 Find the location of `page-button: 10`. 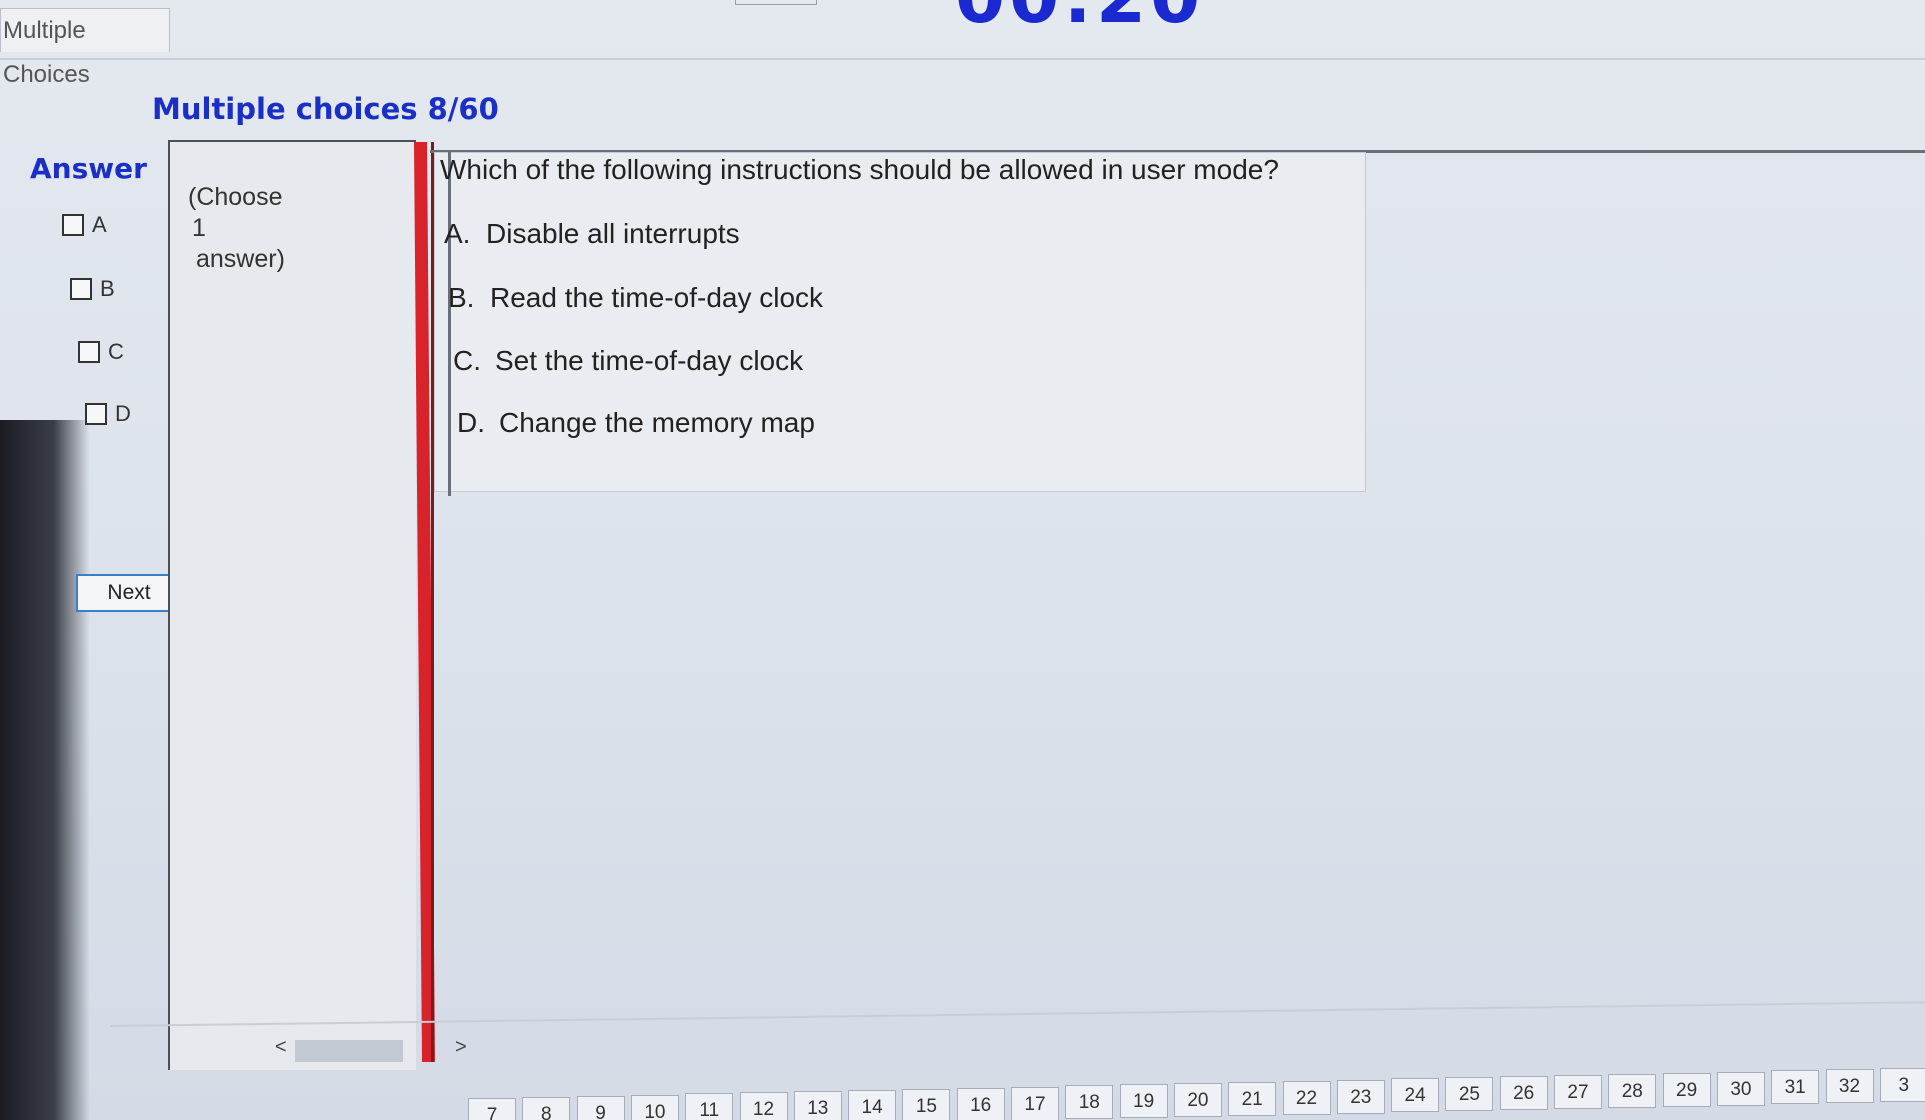

page-button: 10 is located at coordinates (654, 1107).